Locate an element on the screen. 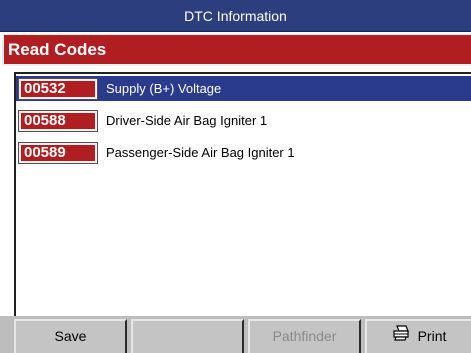 This screenshot has height=353, width=471. code-row: 00532 Supply (B+) Voltage is located at coordinates (243, 88).